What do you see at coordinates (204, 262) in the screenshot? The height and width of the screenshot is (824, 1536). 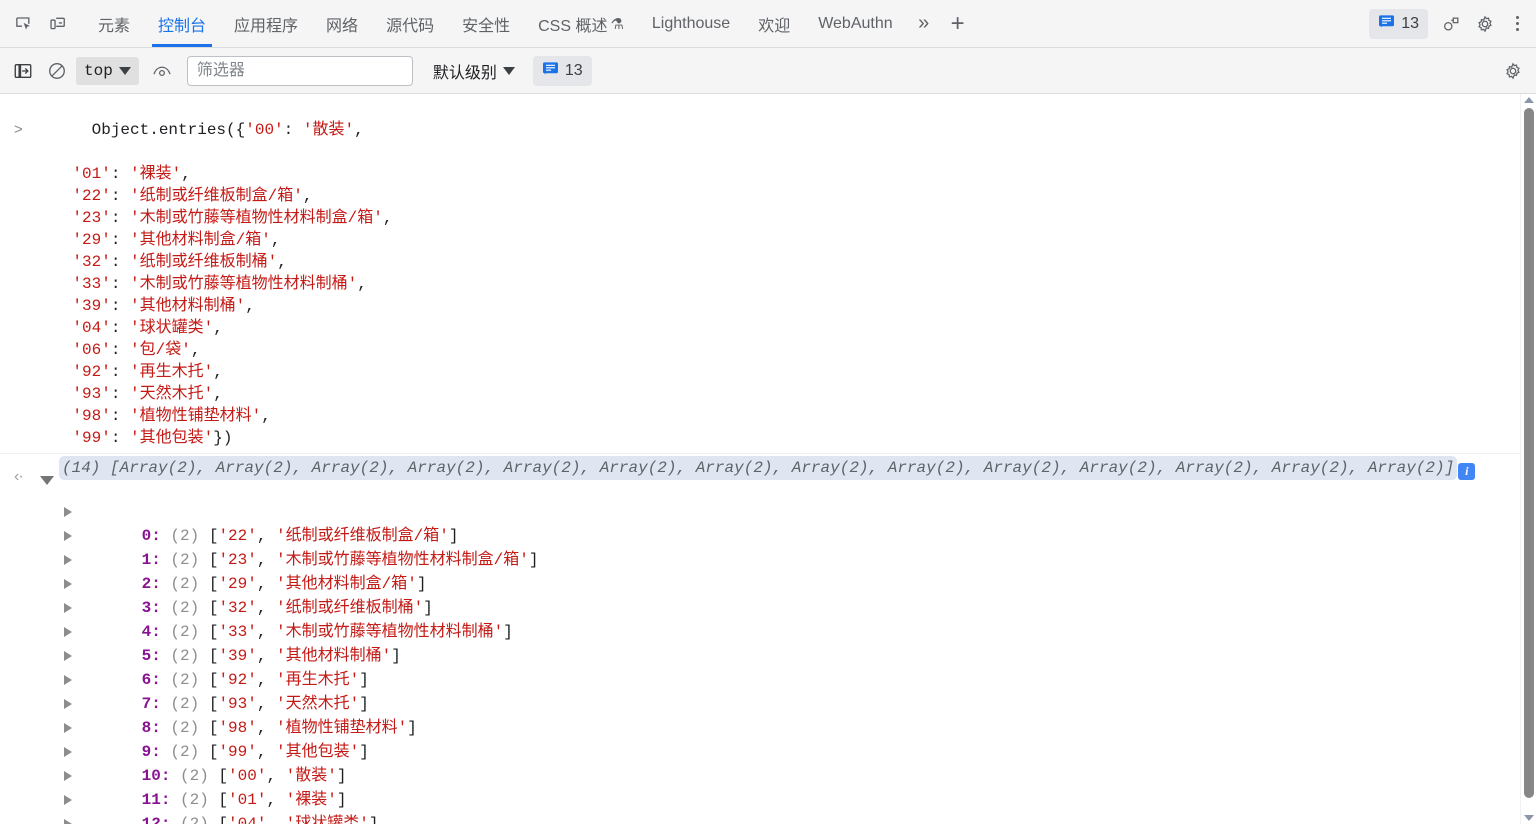 I see `command-value: '纸制或纤维板制桶'` at bounding box center [204, 262].